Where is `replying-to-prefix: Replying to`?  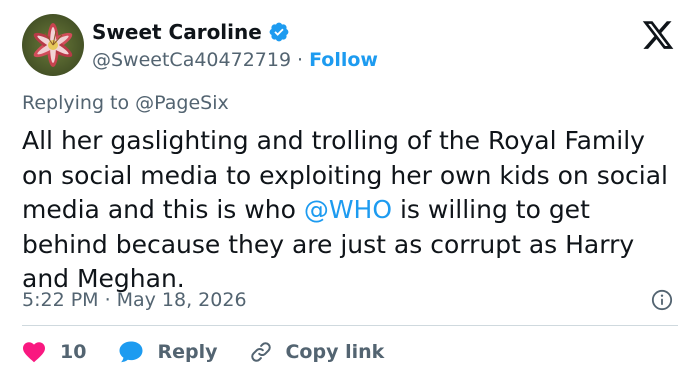 replying-to-prefix: Replying to is located at coordinates (76, 103).